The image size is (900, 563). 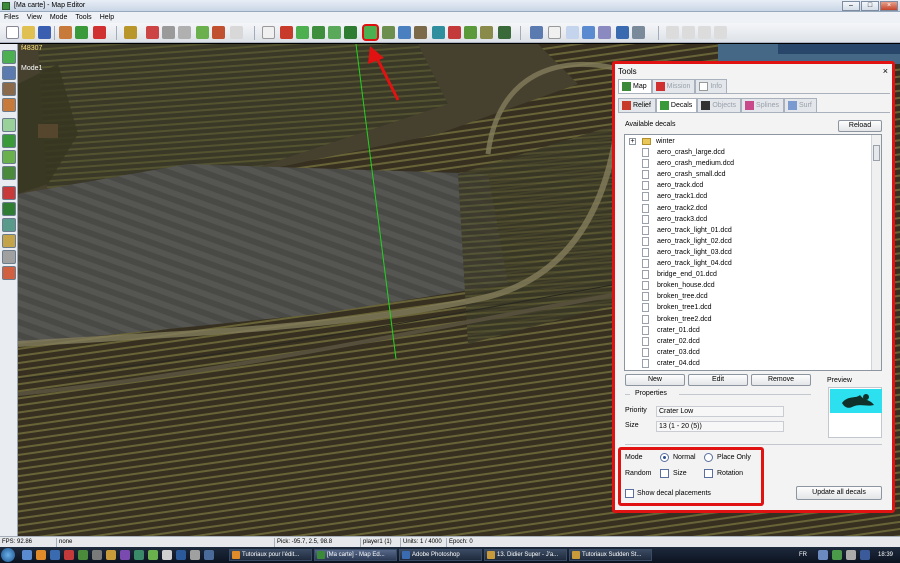 What do you see at coordinates (9, 141) in the screenshot?
I see `grass-tool-icon` at bounding box center [9, 141].